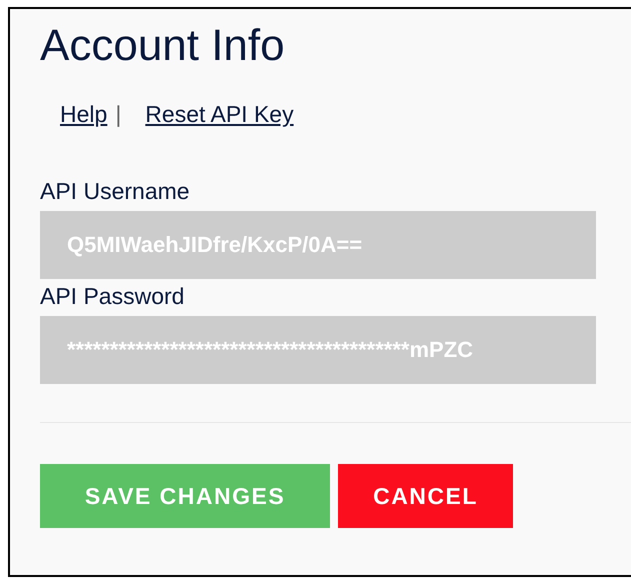 The image size is (631, 580). Describe the element at coordinates (219, 114) in the screenshot. I see `link: Reset API Key` at that location.